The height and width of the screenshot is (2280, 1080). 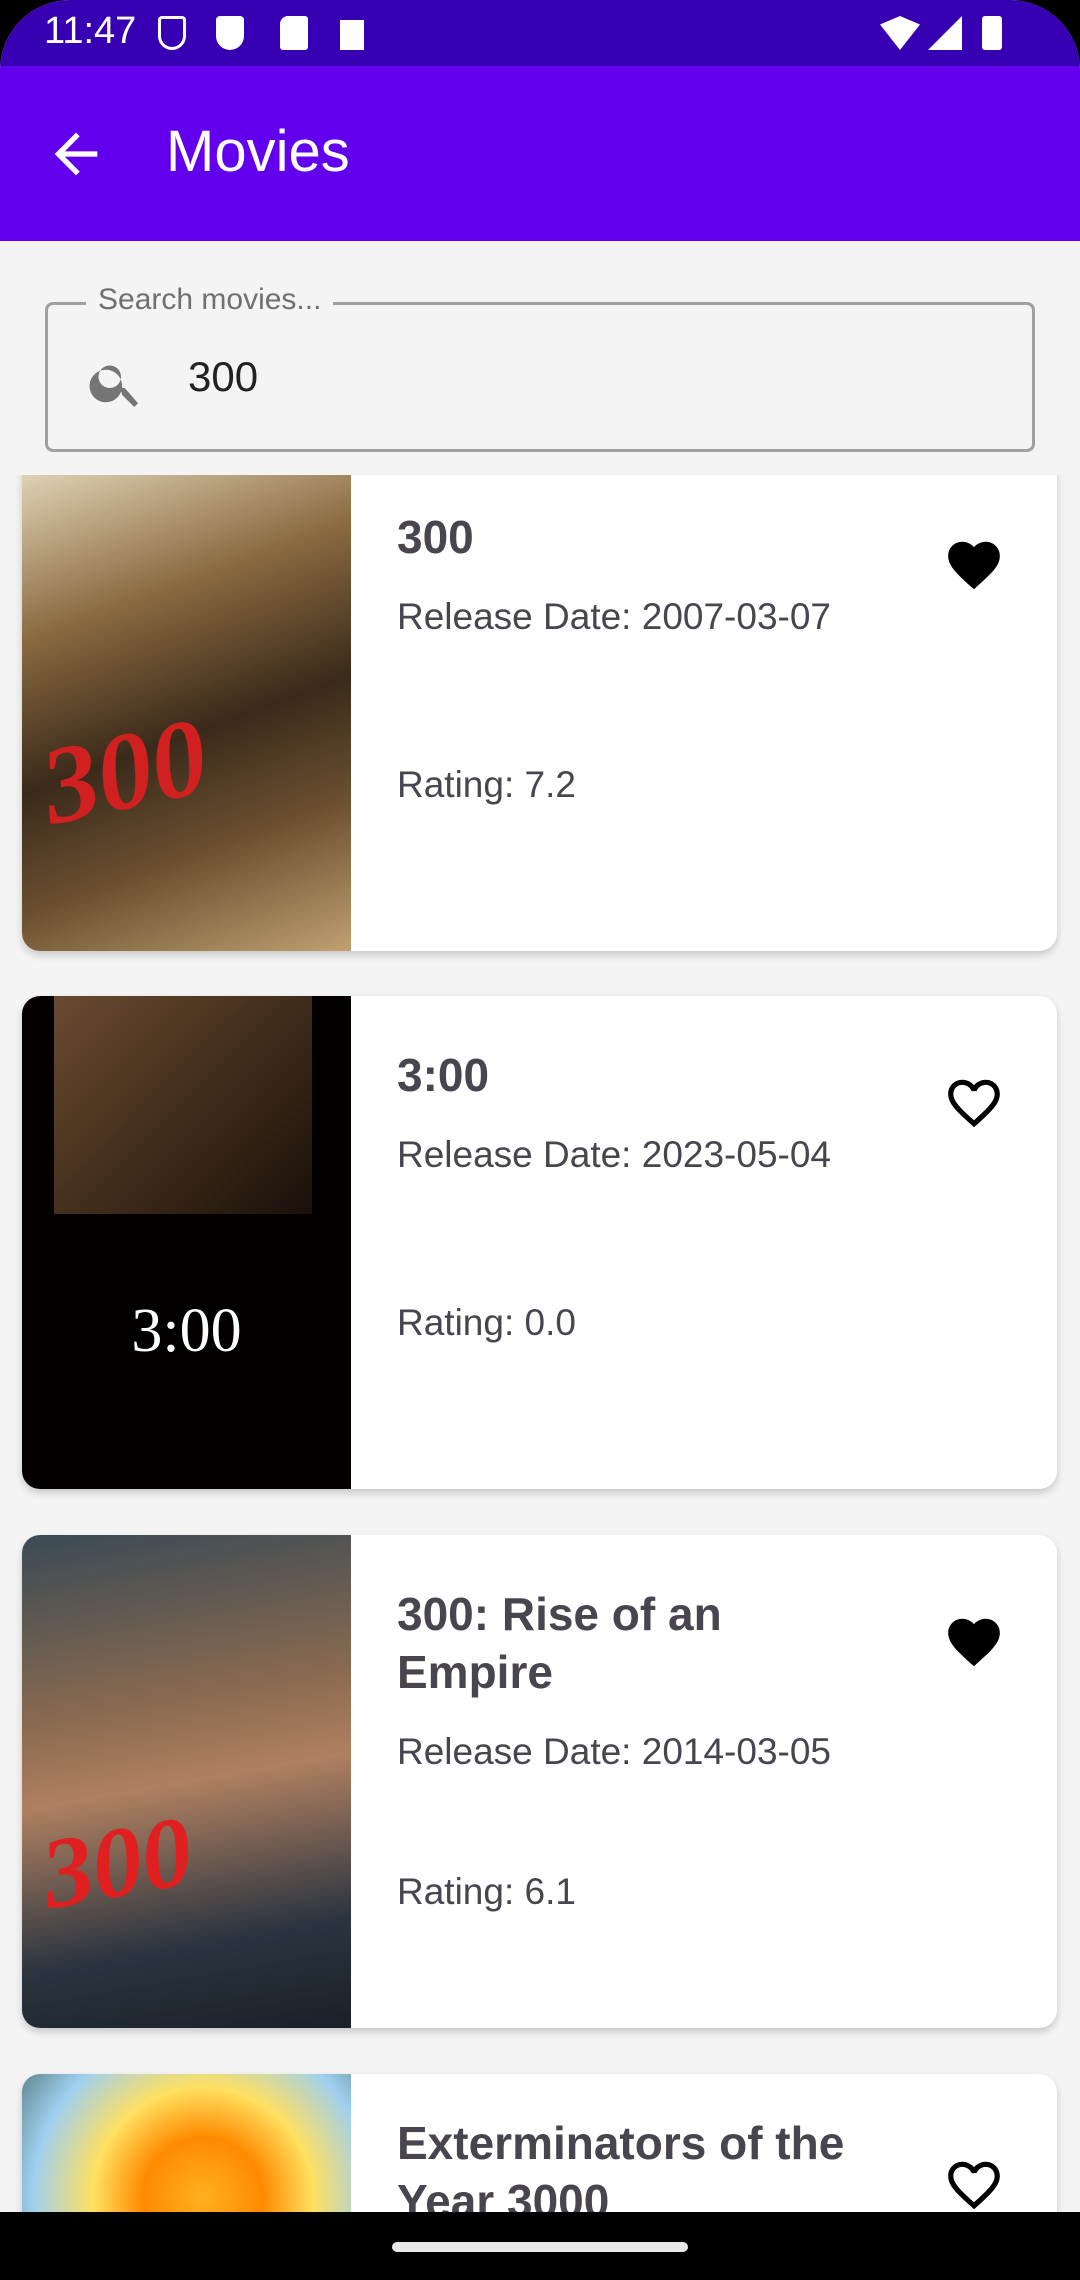 What do you see at coordinates (258, 151) in the screenshot?
I see `page-title: Movies` at bounding box center [258, 151].